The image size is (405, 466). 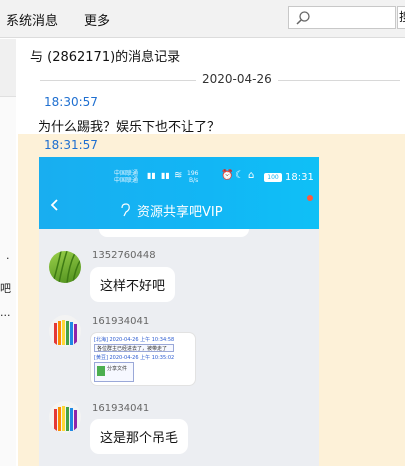 I want to click on carrier-label-top: 中国联通, so click(x=126, y=173).